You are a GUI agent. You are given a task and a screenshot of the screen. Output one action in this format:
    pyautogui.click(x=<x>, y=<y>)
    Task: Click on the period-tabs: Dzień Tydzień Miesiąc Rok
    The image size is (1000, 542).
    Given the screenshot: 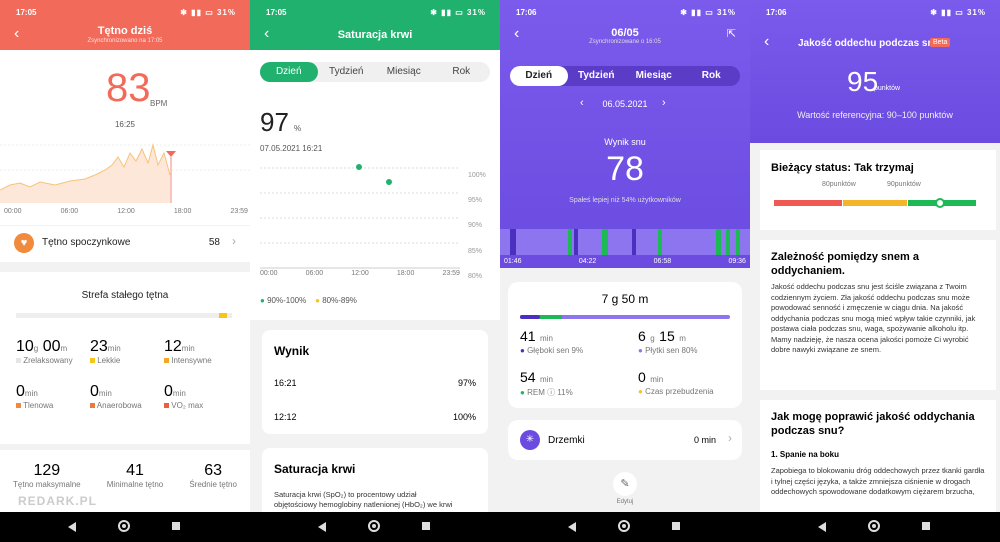 What is the action you would take?
    pyautogui.click(x=625, y=76)
    